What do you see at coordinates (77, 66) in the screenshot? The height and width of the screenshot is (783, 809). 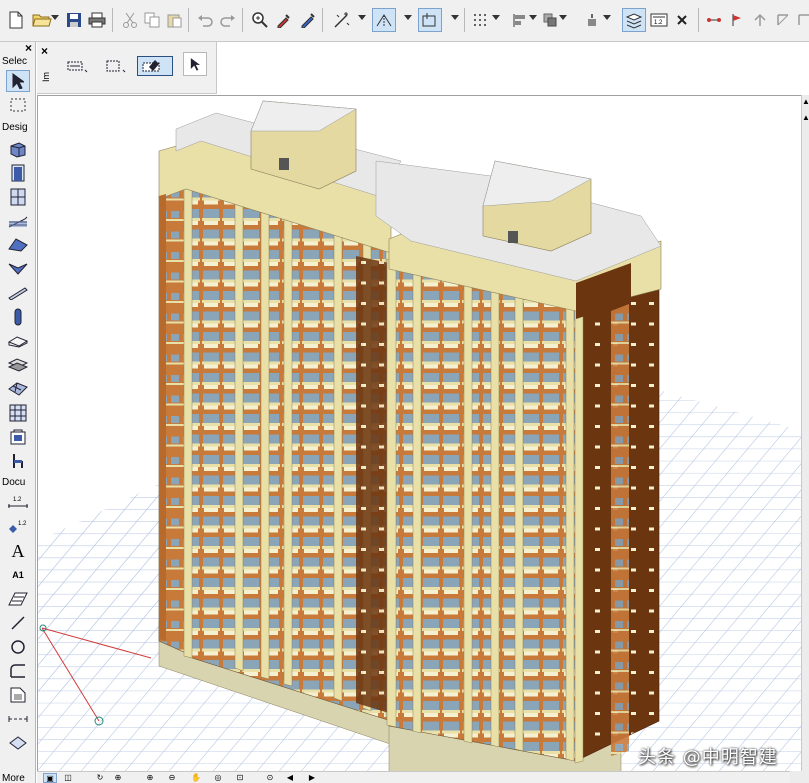 I see `selection-method-icon` at bounding box center [77, 66].